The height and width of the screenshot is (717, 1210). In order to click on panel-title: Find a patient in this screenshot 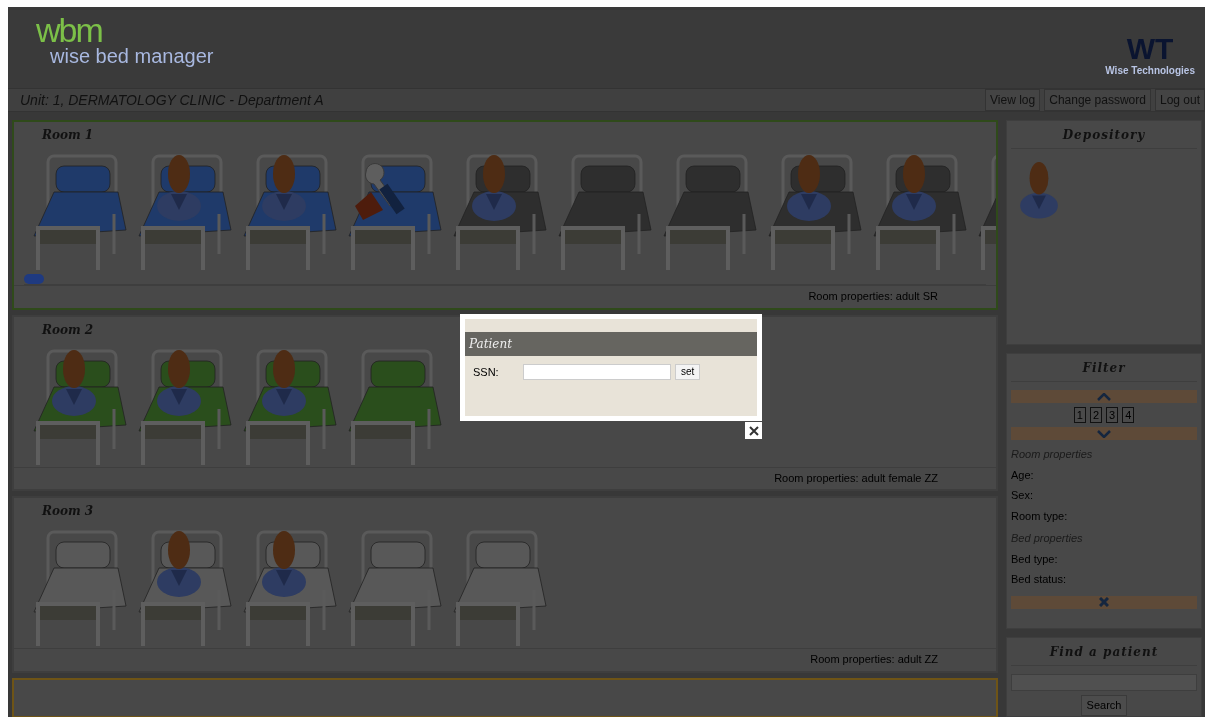, I will do `click(1104, 653)`.